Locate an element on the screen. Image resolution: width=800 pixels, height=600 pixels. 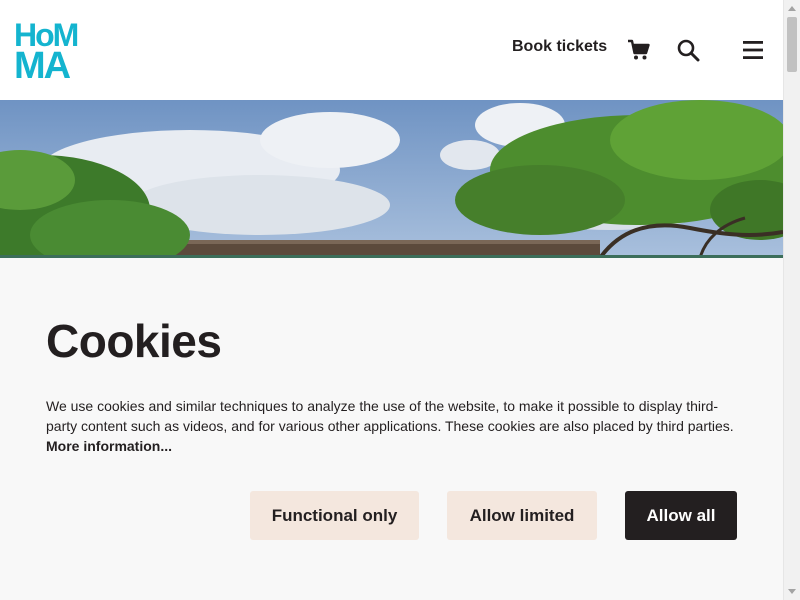
menu-button is located at coordinates (753, 50).